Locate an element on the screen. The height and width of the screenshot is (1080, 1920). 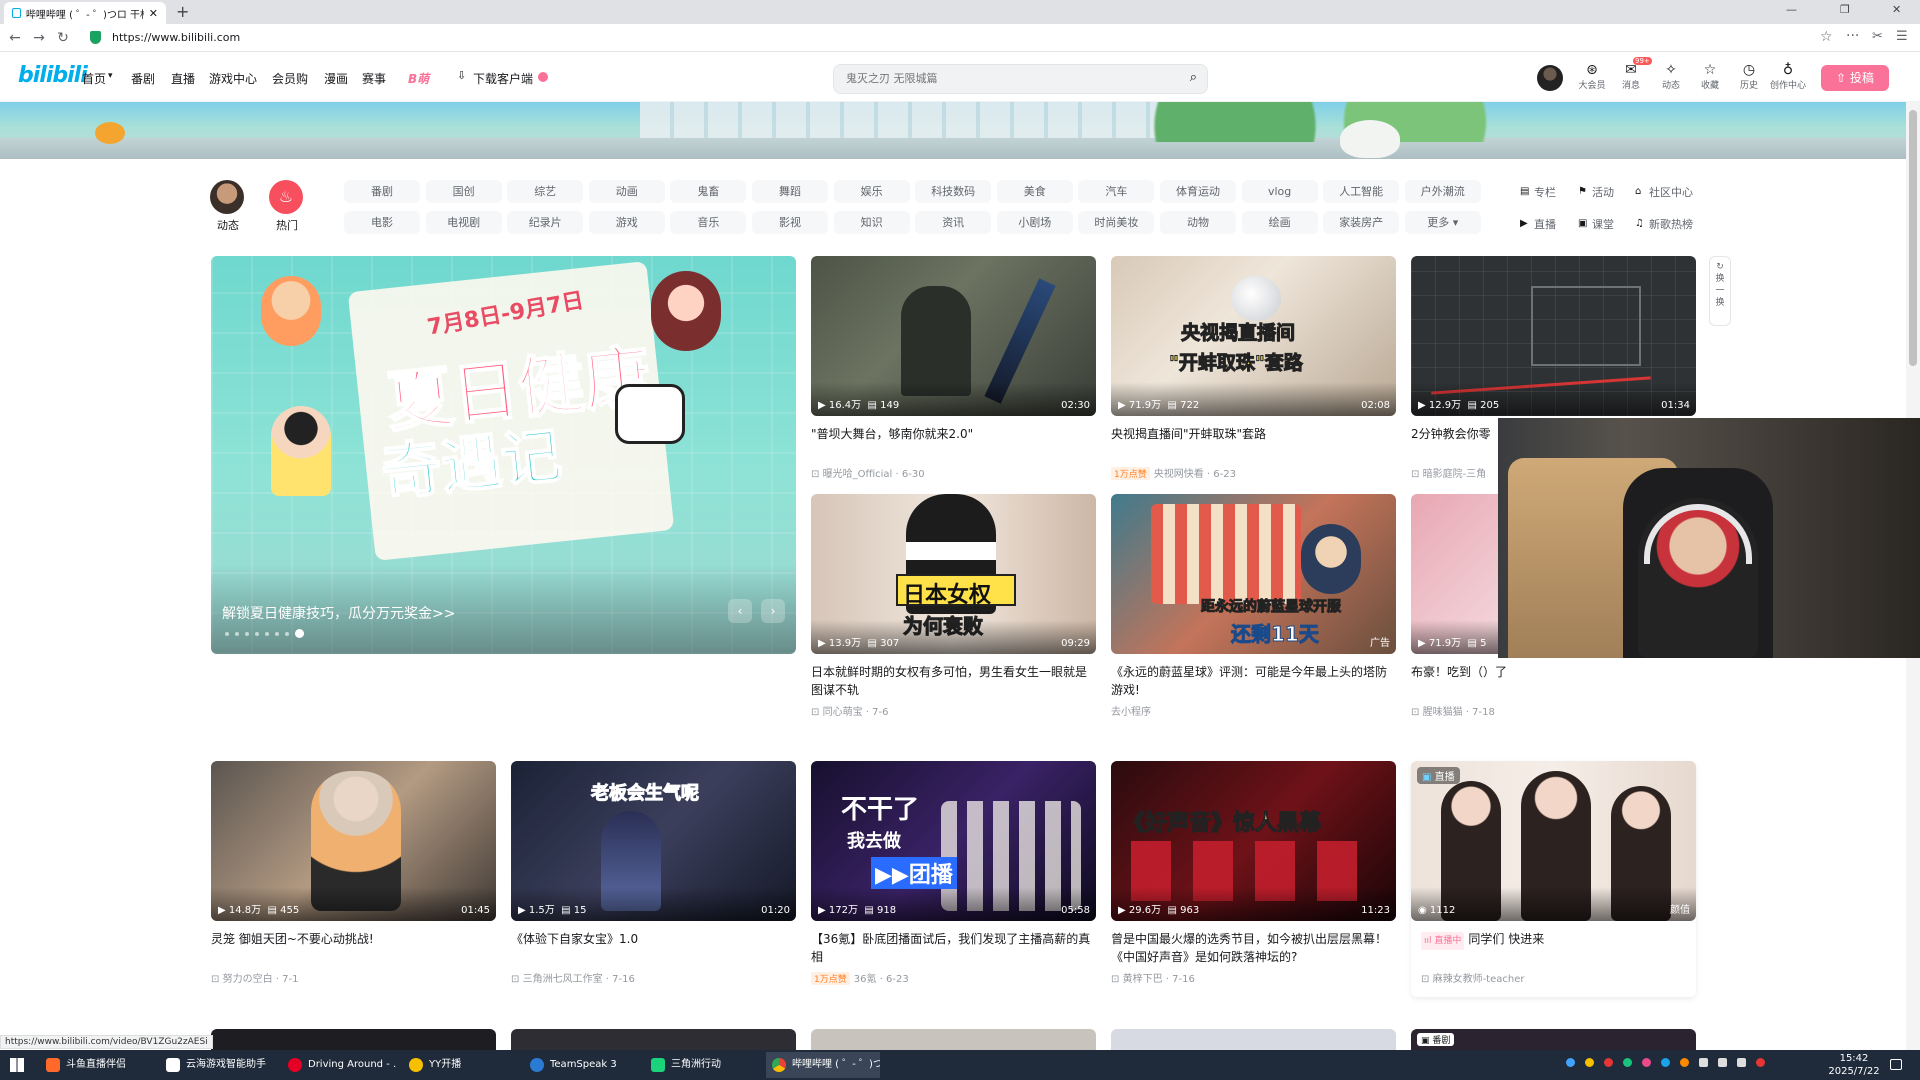
video-thumbnail: 距永远的蔚蓝星球开服 还剩11天 广告 is located at coordinates (1253, 574).